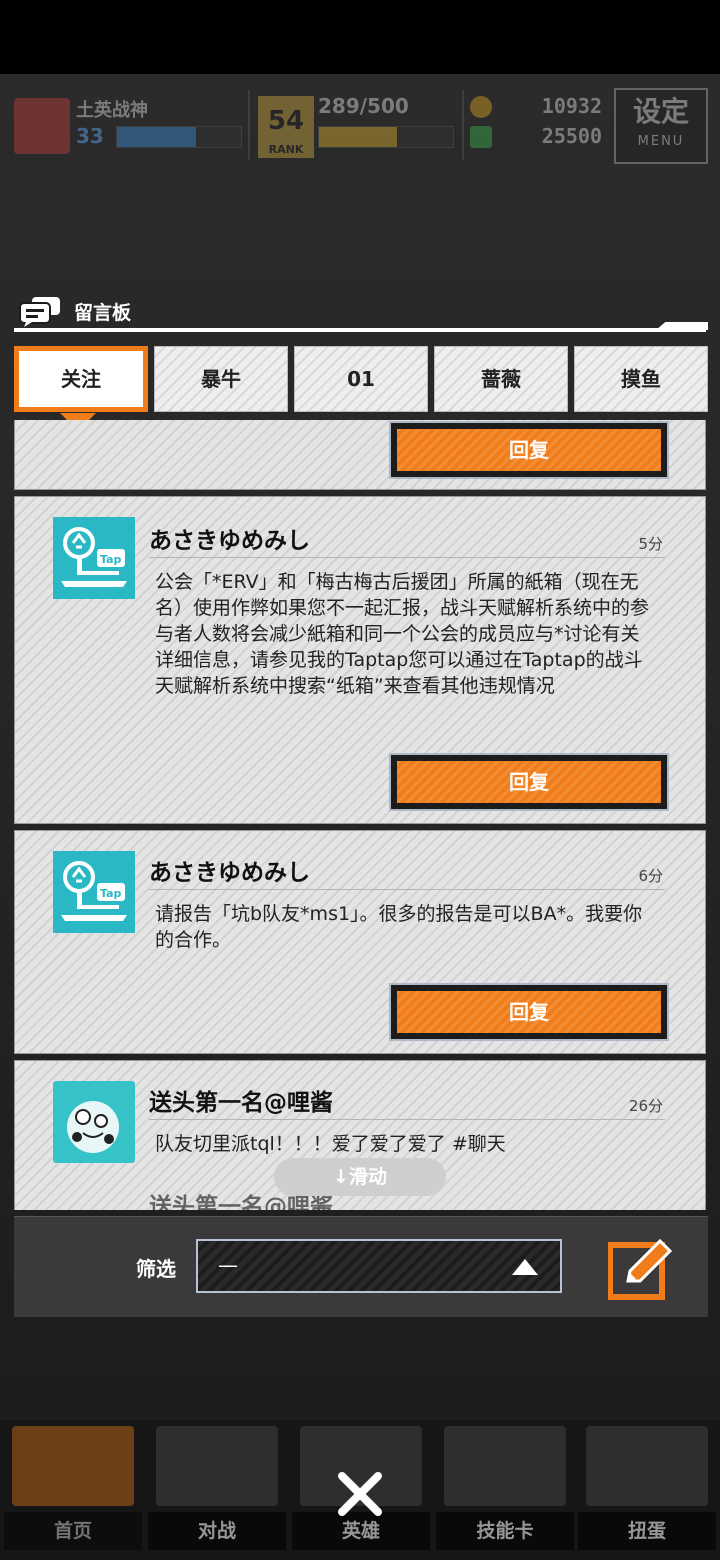 The height and width of the screenshot is (1560, 720). What do you see at coordinates (647, 1466) in the screenshot?
I see `gacha-icon` at bounding box center [647, 1466].